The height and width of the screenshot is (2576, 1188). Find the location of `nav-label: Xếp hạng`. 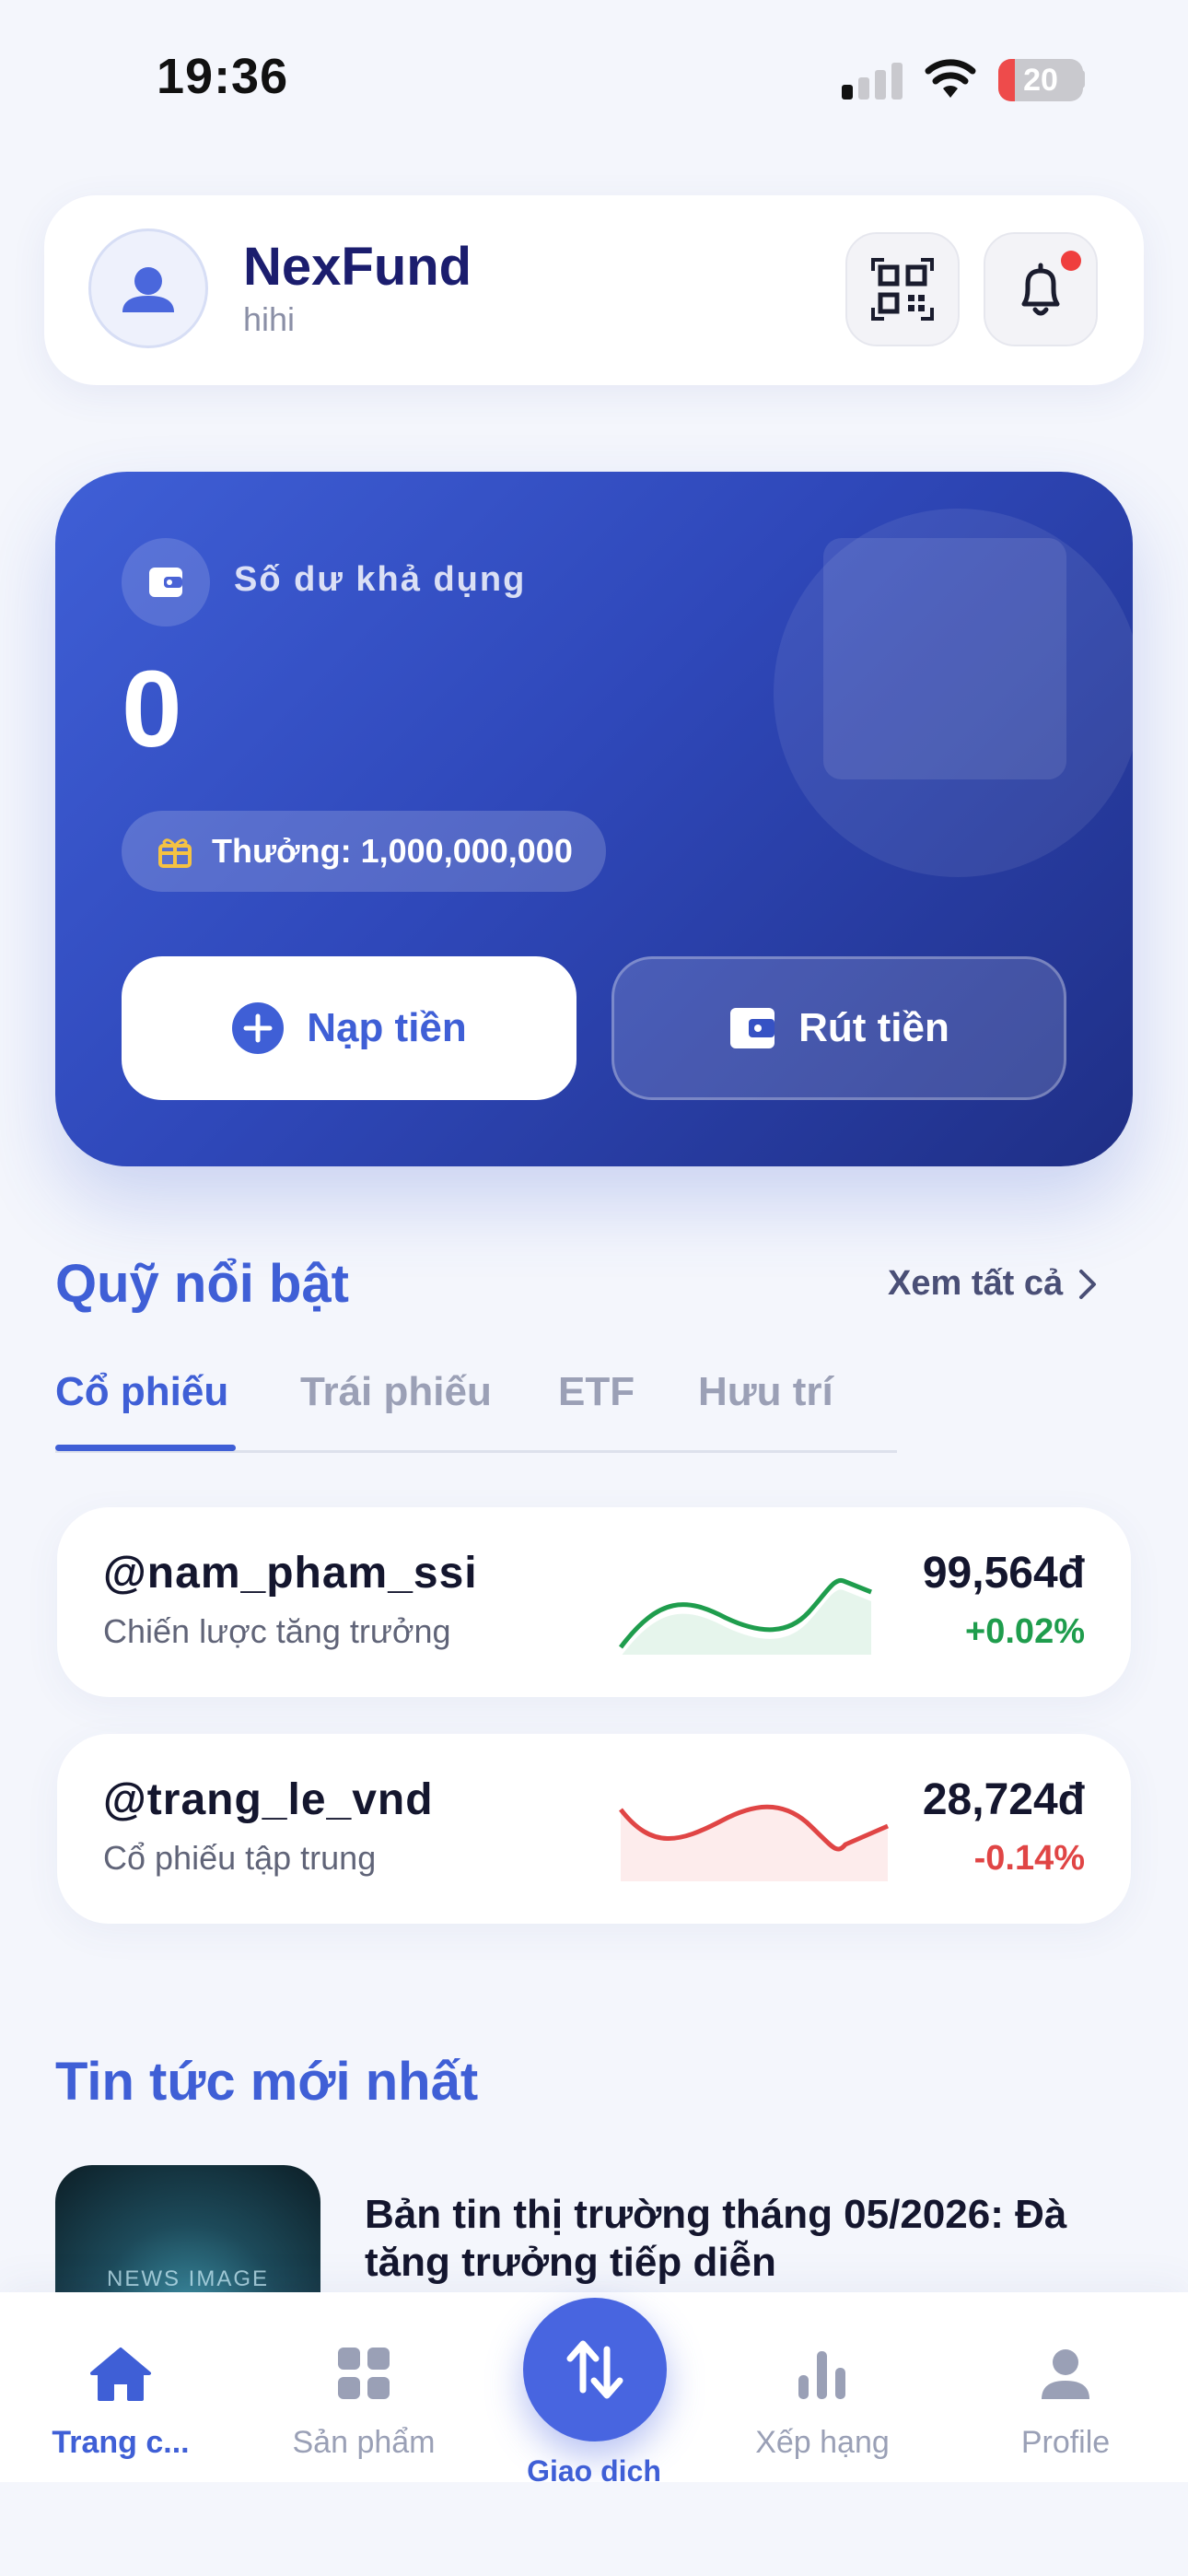

nav-label: Xếp hạng is located at coordinates (822, 2442).